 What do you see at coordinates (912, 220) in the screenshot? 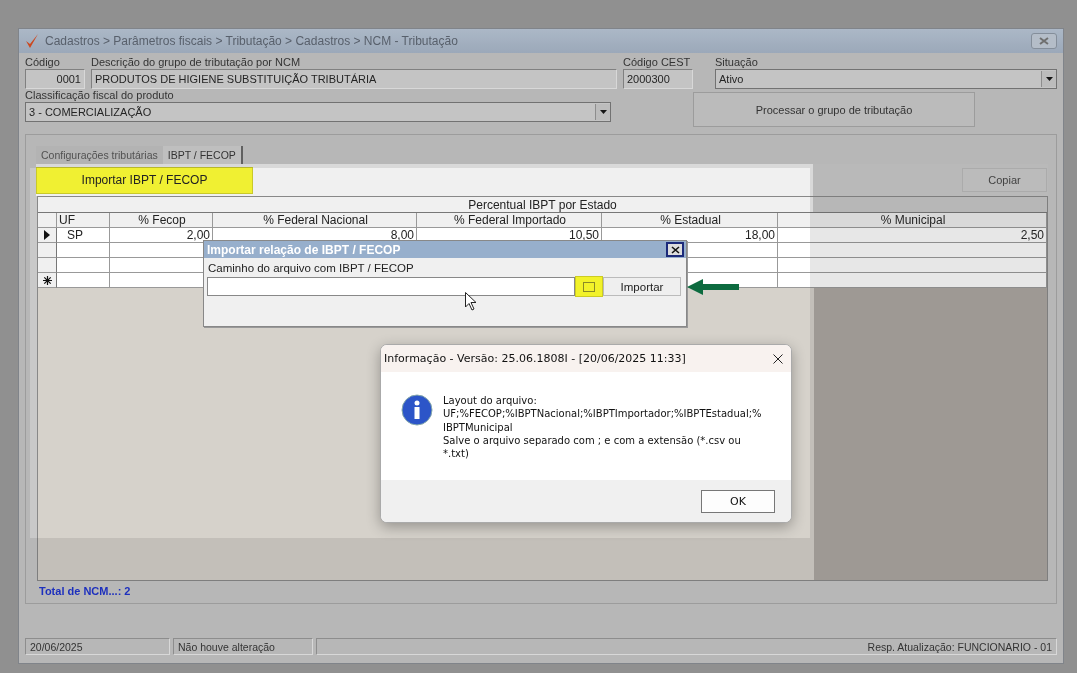
I see `column-header: % Municipal` at bounding box center [912, 220].